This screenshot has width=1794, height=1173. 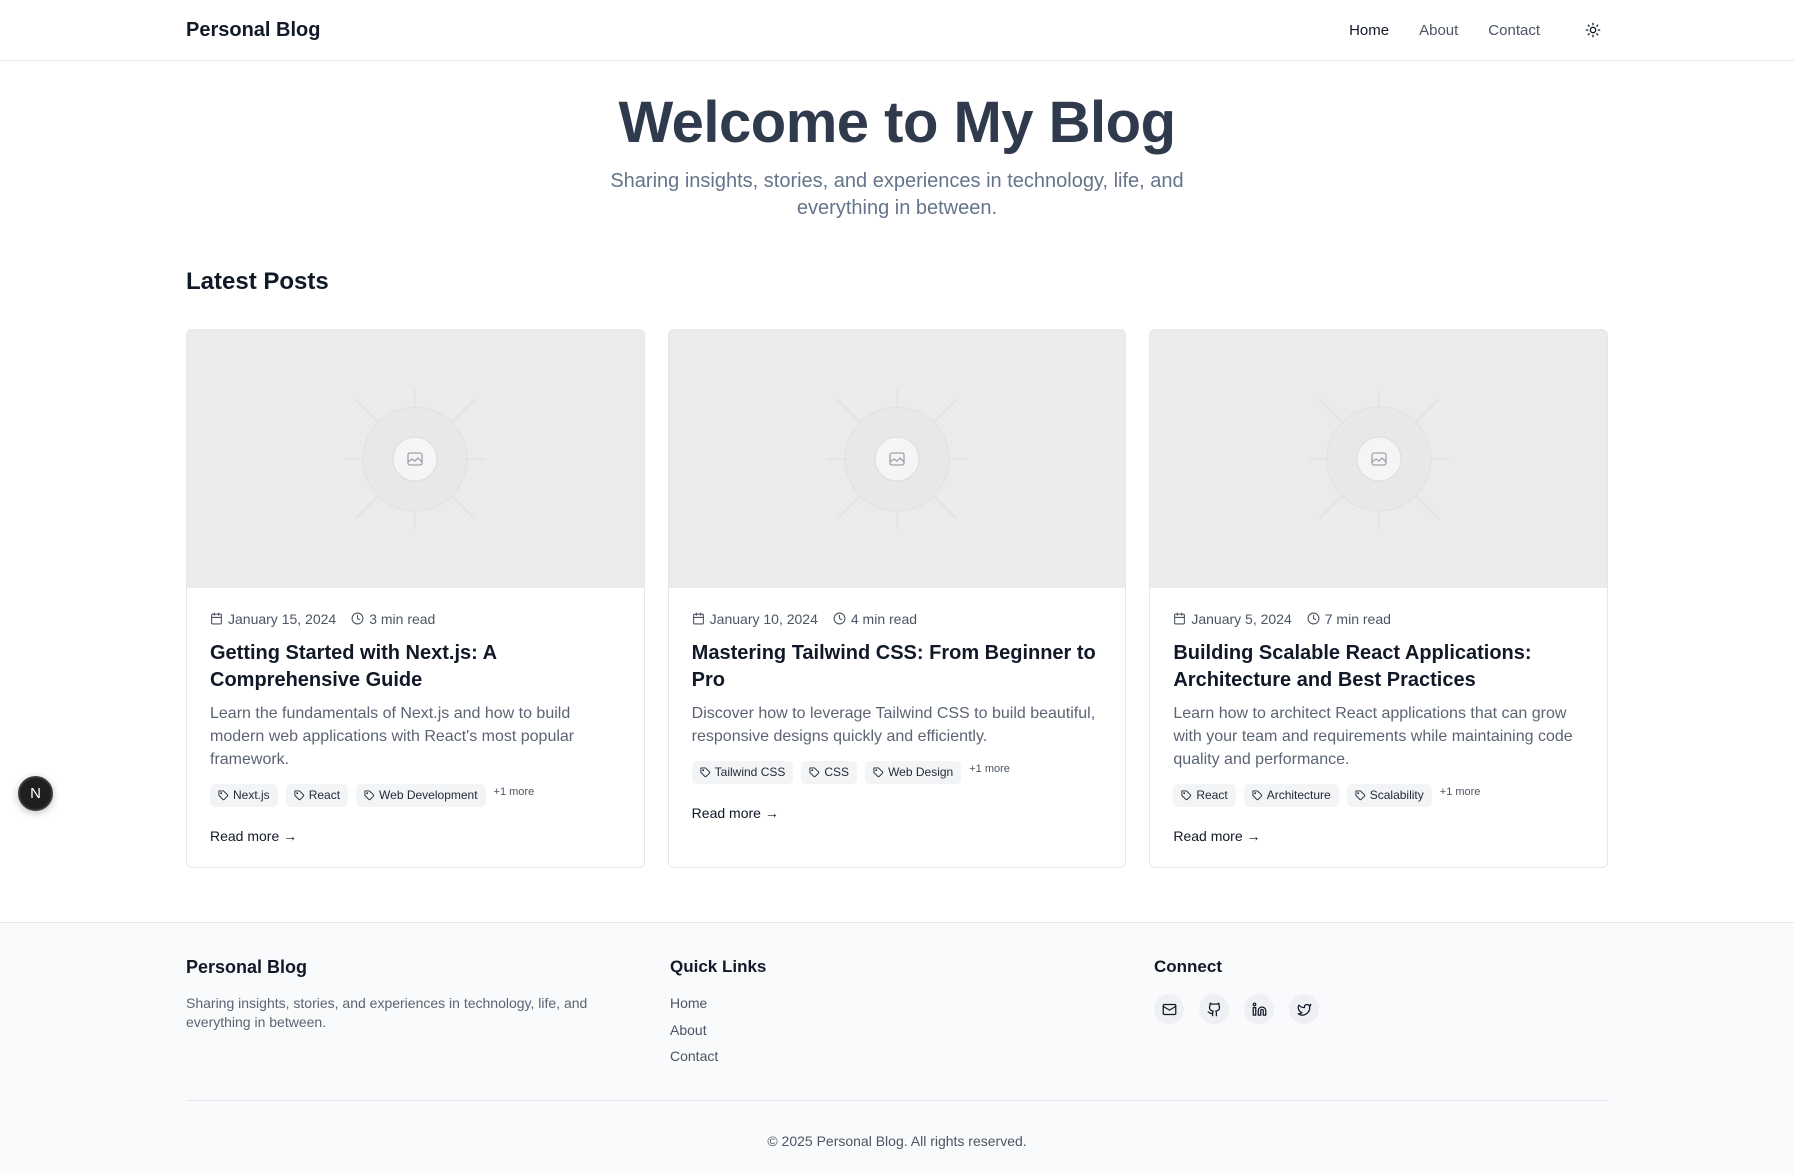 I want to click on sun-icon, so click(x=1593, y=30).